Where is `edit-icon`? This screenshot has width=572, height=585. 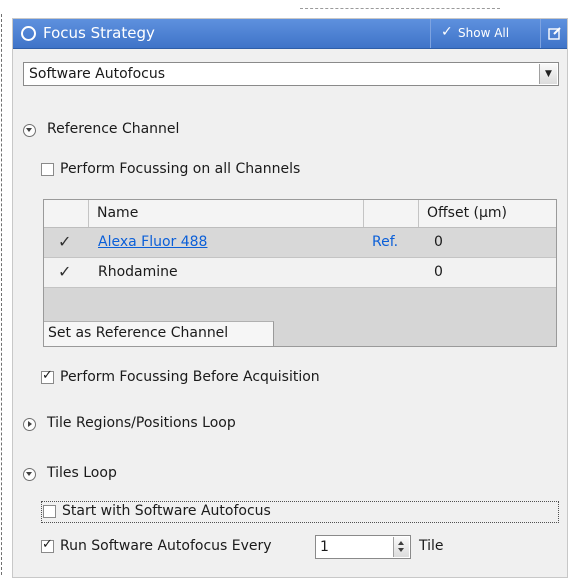
edit-icon is located at coordinates (554, 33).